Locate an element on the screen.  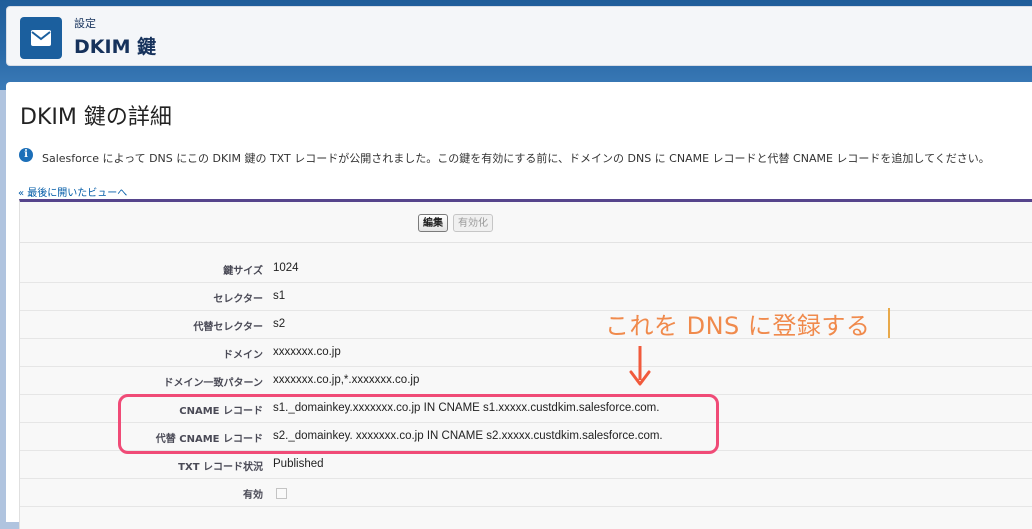
field-value: xxxxxxx.co.jp is located at coordinates (307, 352).